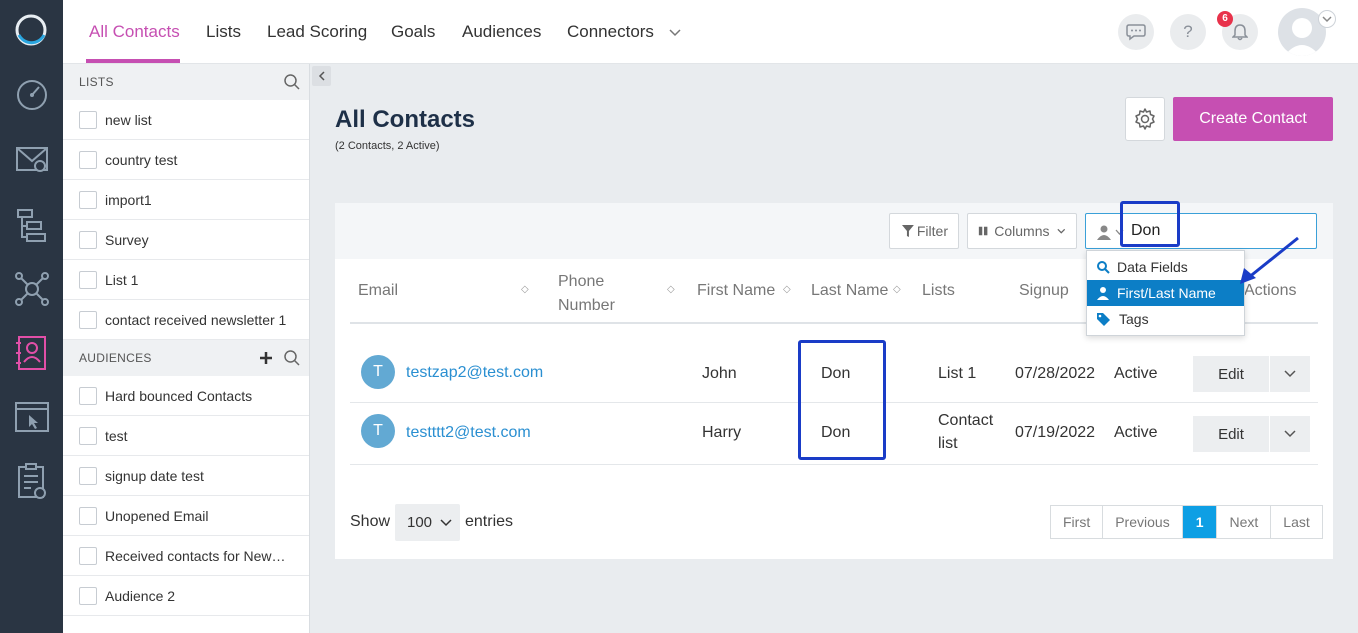 The width and height of the screenshot is (1358, 633). Describe the element at coordinates (32, 289) in the screenshot. I see `integrations-icon` at that location.